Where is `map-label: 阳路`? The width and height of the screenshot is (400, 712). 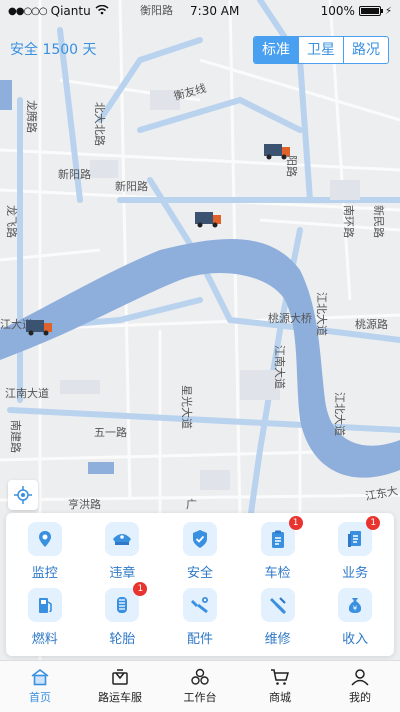 map-label: 阳路 is located at coordinates (291, 166).